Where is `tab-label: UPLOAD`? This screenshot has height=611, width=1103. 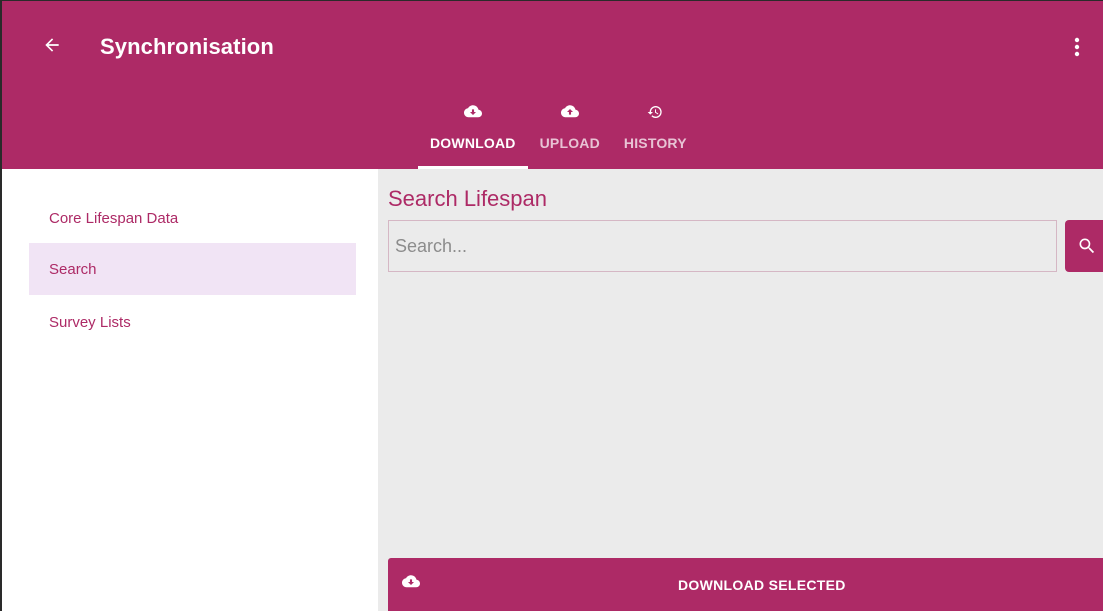 tab-label: UPLOAD is located at coordinates (569, 143).